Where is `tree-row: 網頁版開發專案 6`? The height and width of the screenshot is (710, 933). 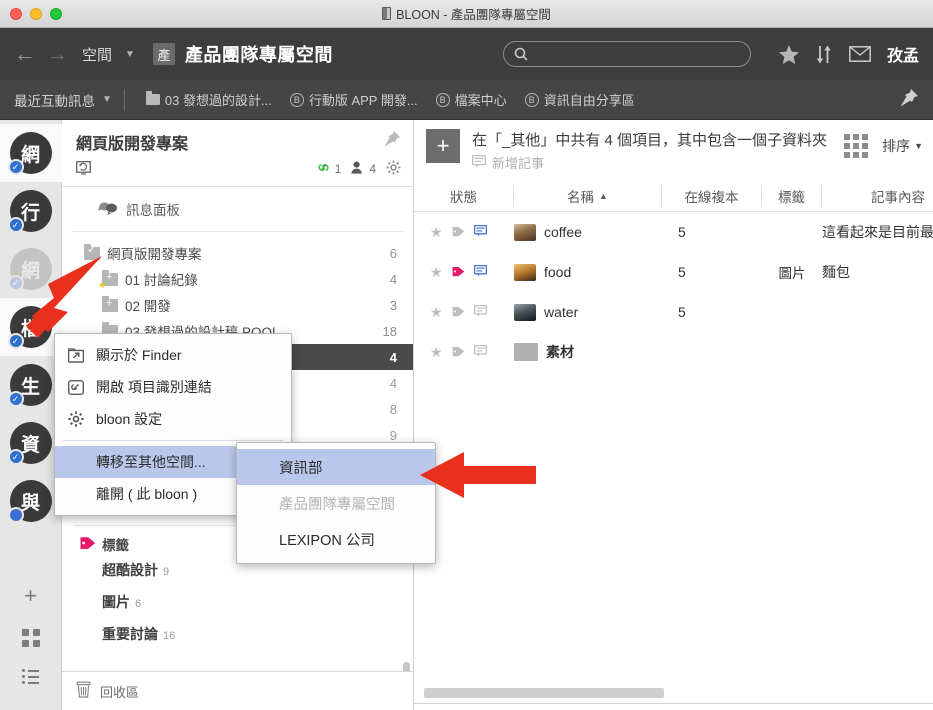 tree-row: 網頁版開發專案 6 is located at coordinates (237, 253).